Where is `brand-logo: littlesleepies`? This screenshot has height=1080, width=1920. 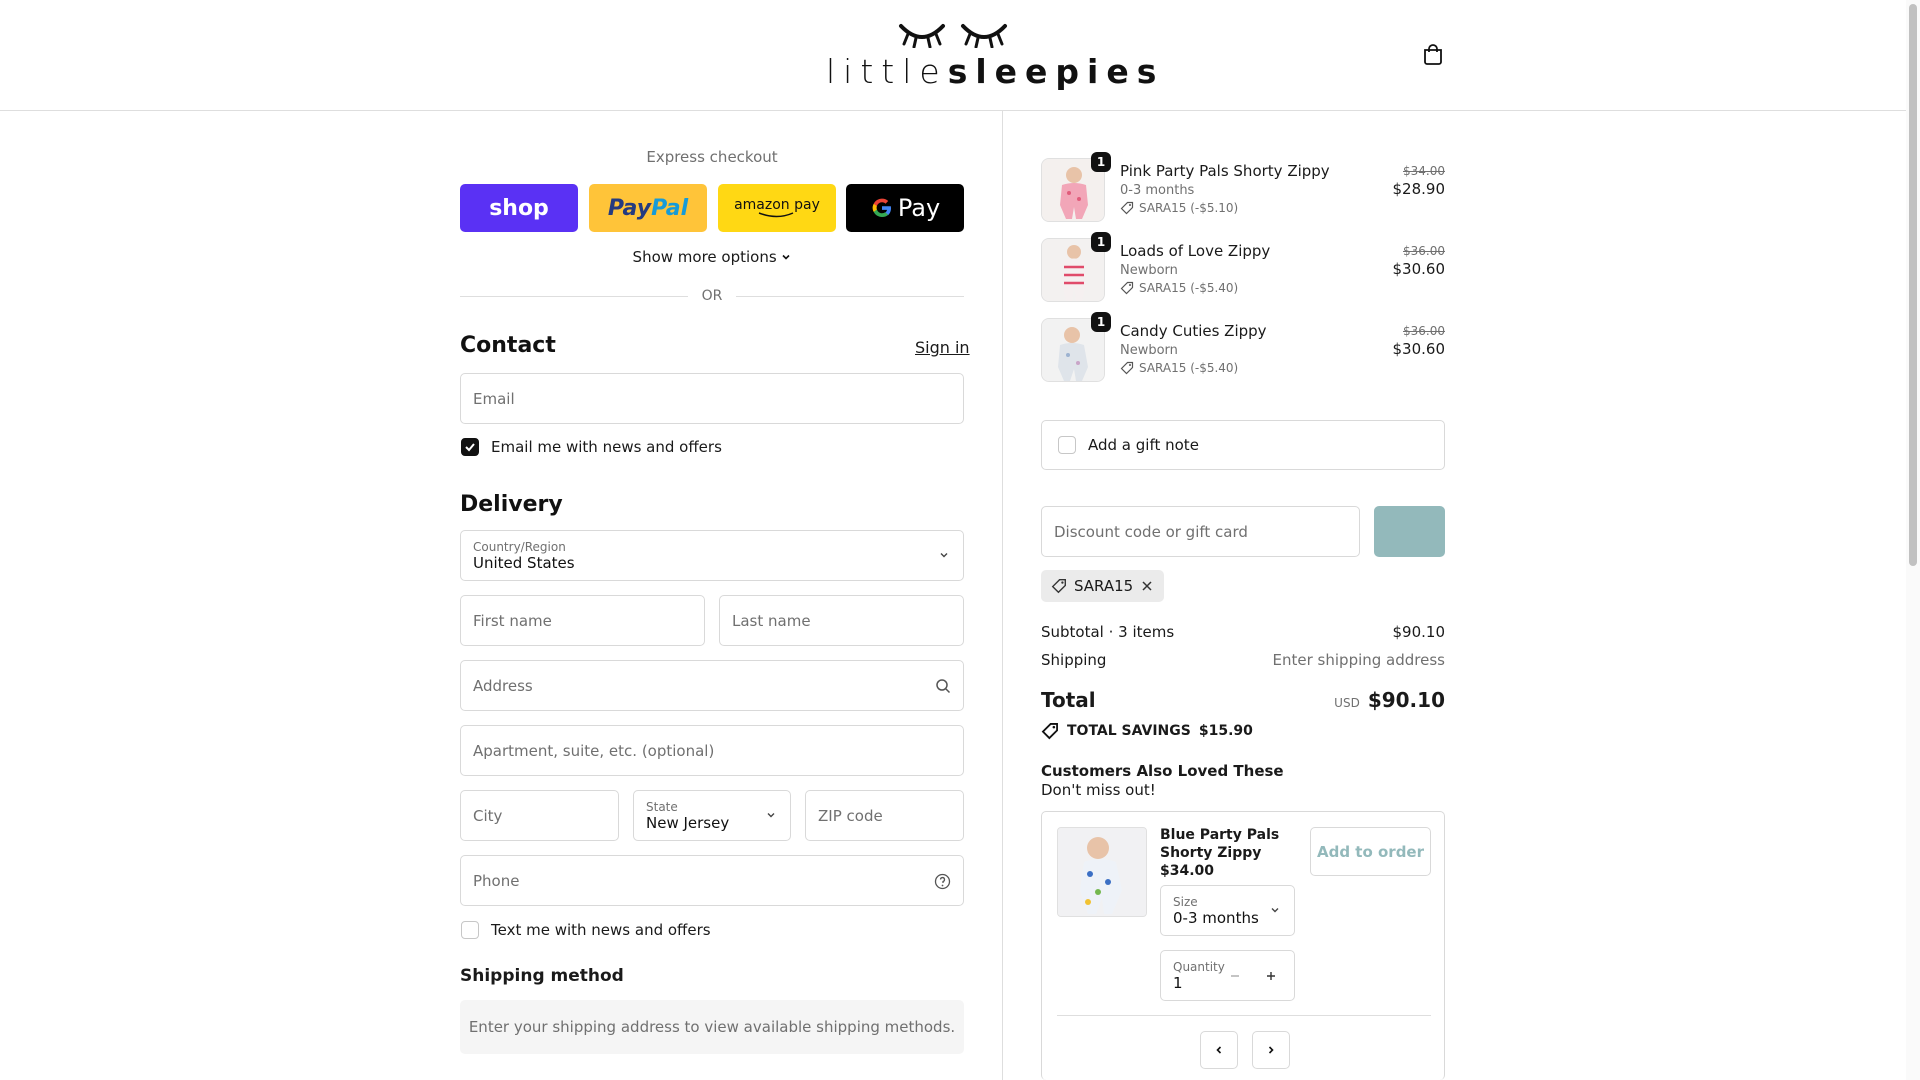 brand-logo: littlesleepies is located at coordinates (995, 56).